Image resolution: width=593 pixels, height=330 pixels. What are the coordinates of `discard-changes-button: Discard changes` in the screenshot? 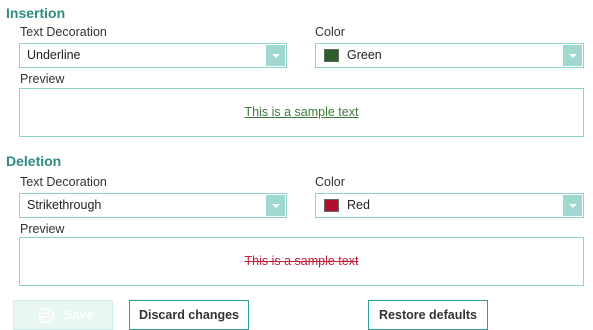 It's located at (189, 315).